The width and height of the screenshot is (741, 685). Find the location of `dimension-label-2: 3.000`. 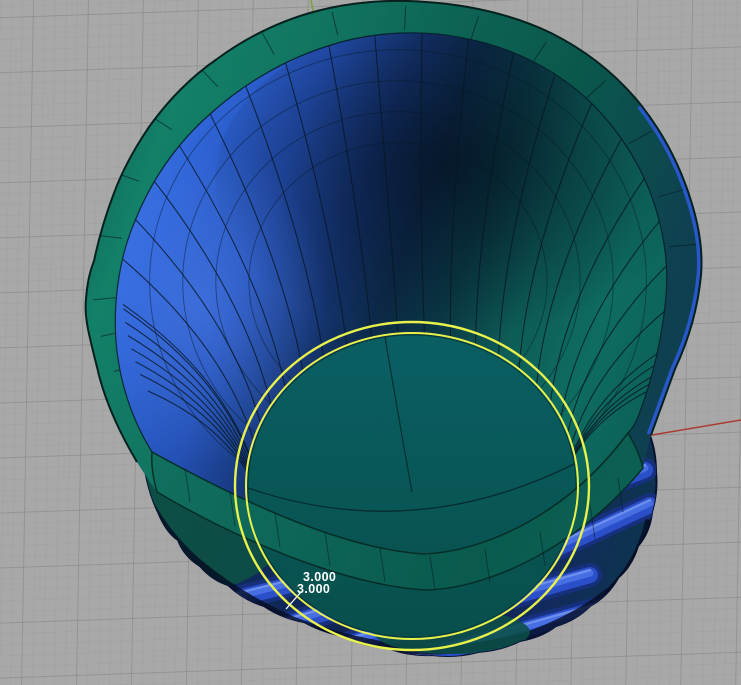

dimension-label-2: 3.000 is located at coordinates (313, 589).